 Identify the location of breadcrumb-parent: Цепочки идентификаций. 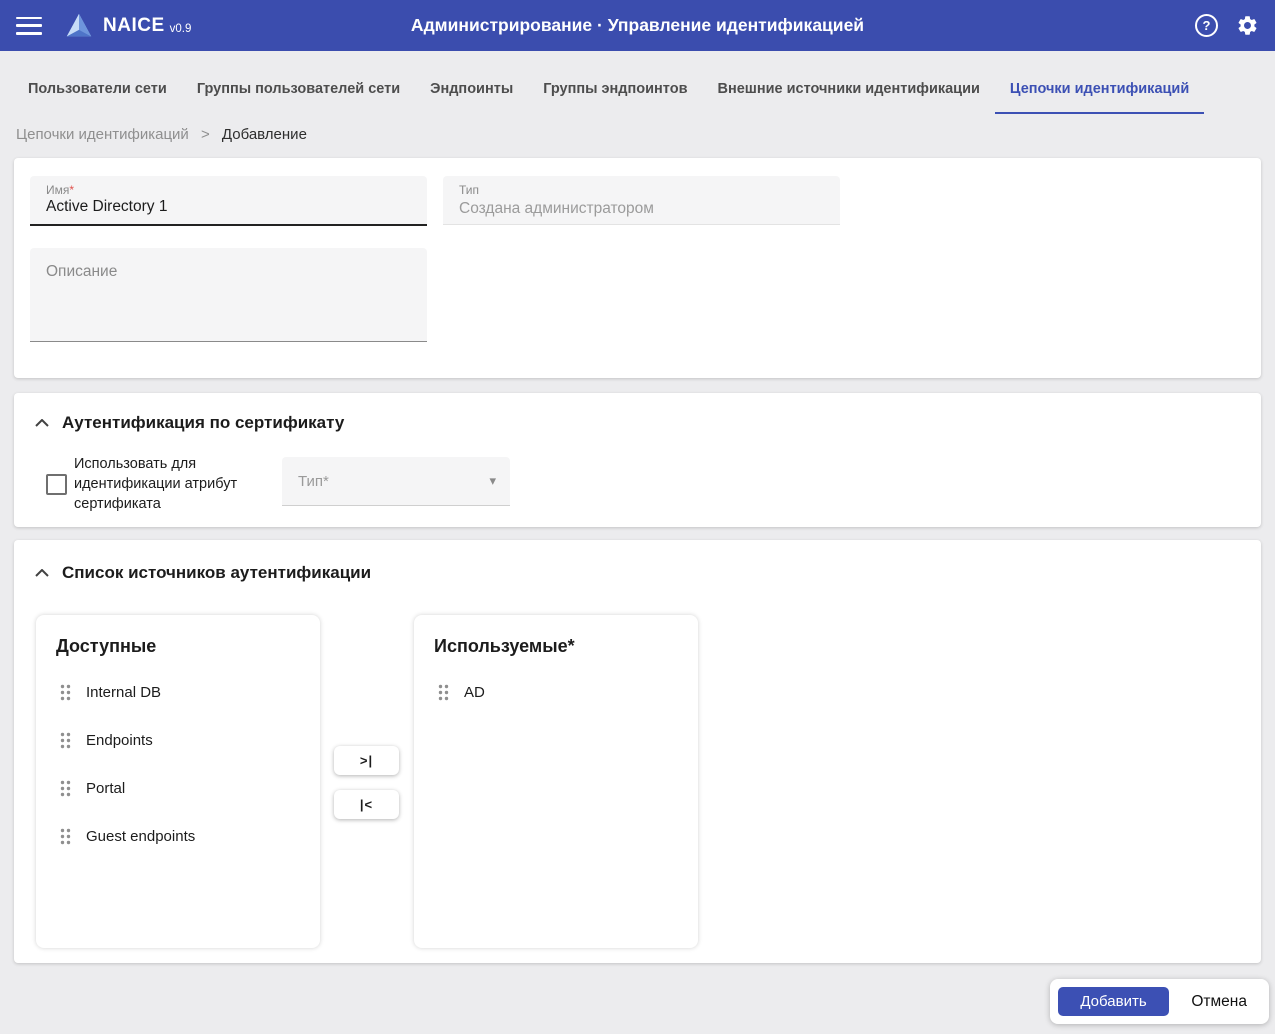
(102, 134).